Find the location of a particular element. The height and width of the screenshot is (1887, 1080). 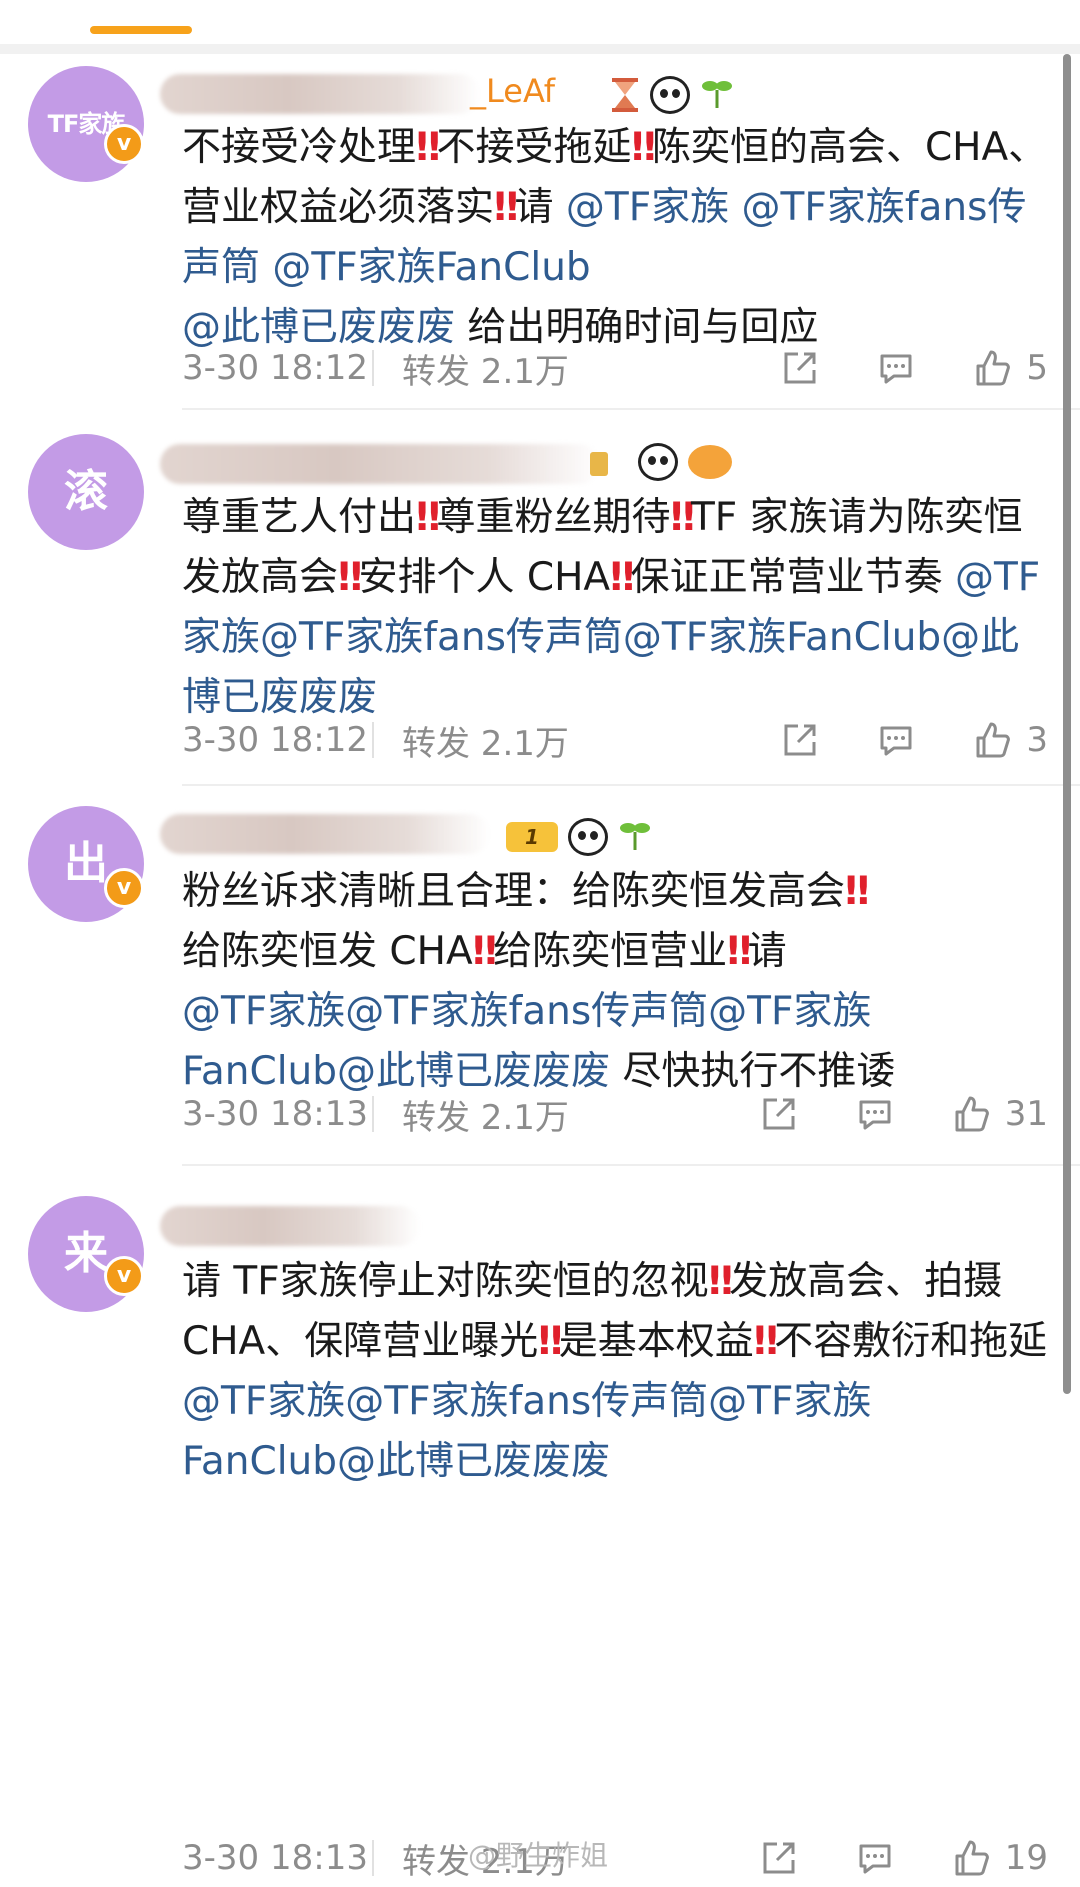

comment-text: 安排个人 CHA is located at coordinates (484, 577).